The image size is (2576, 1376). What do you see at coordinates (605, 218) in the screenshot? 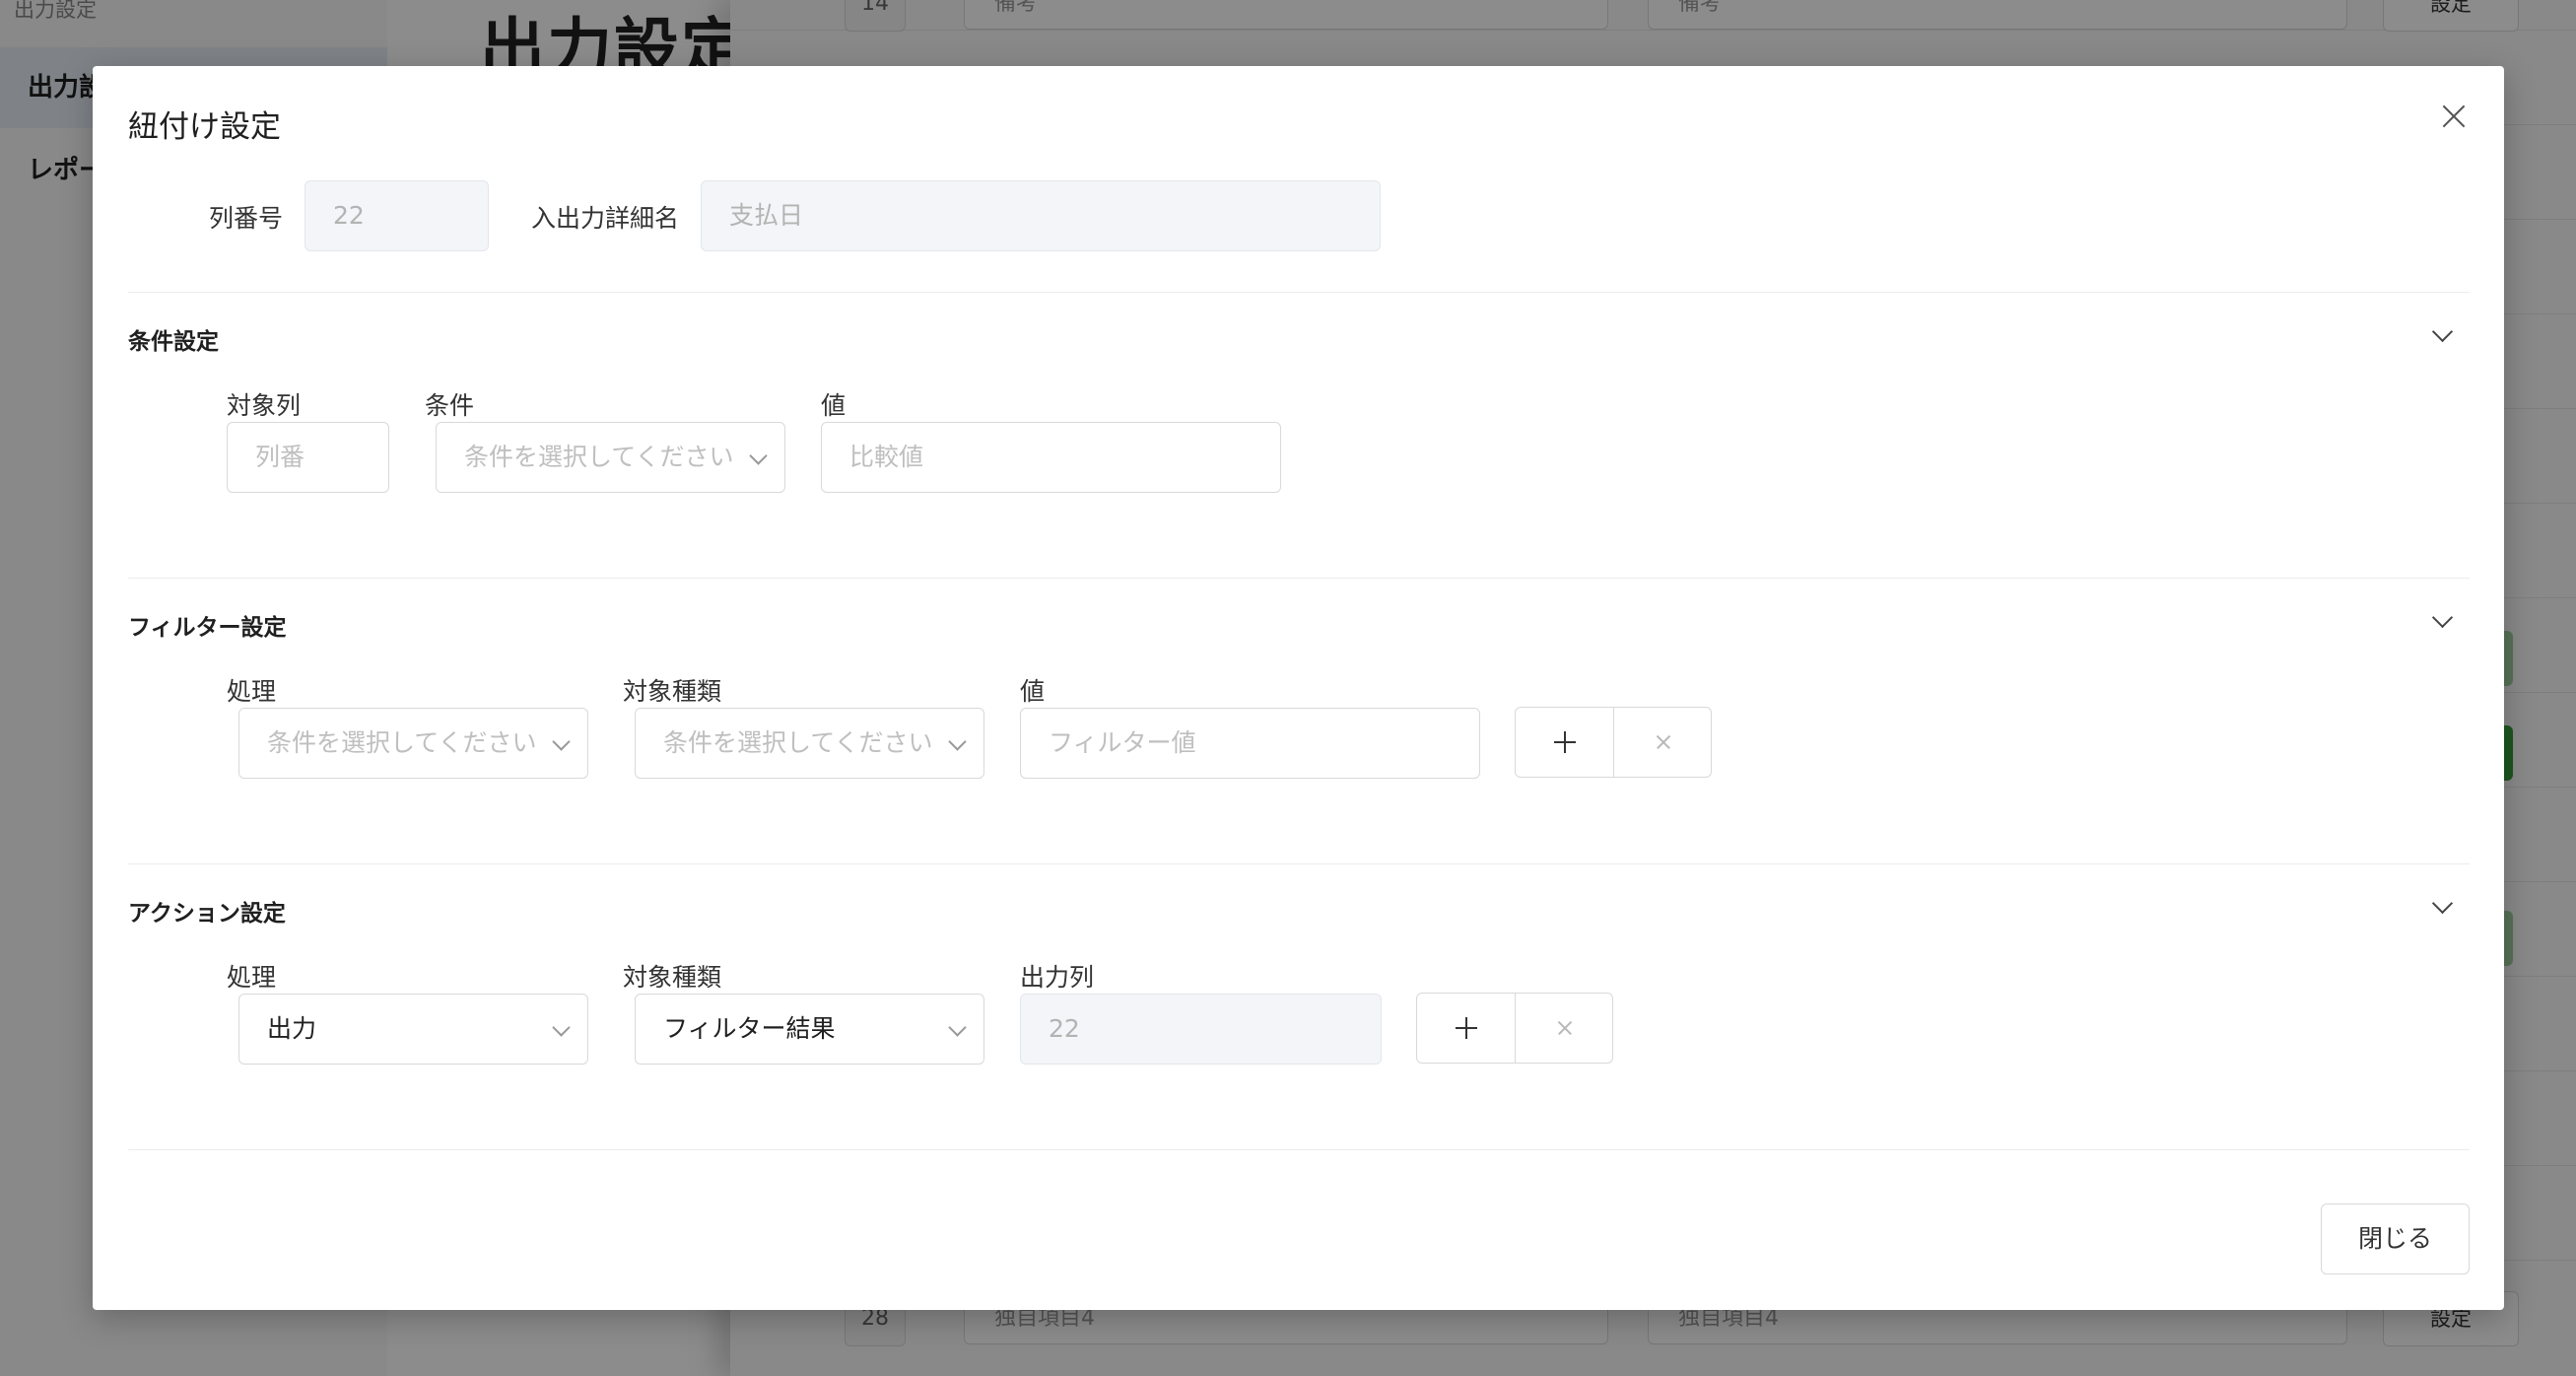
I see `io-detail-name-label: 入出力詳細名` at bounding box center [605, 218].